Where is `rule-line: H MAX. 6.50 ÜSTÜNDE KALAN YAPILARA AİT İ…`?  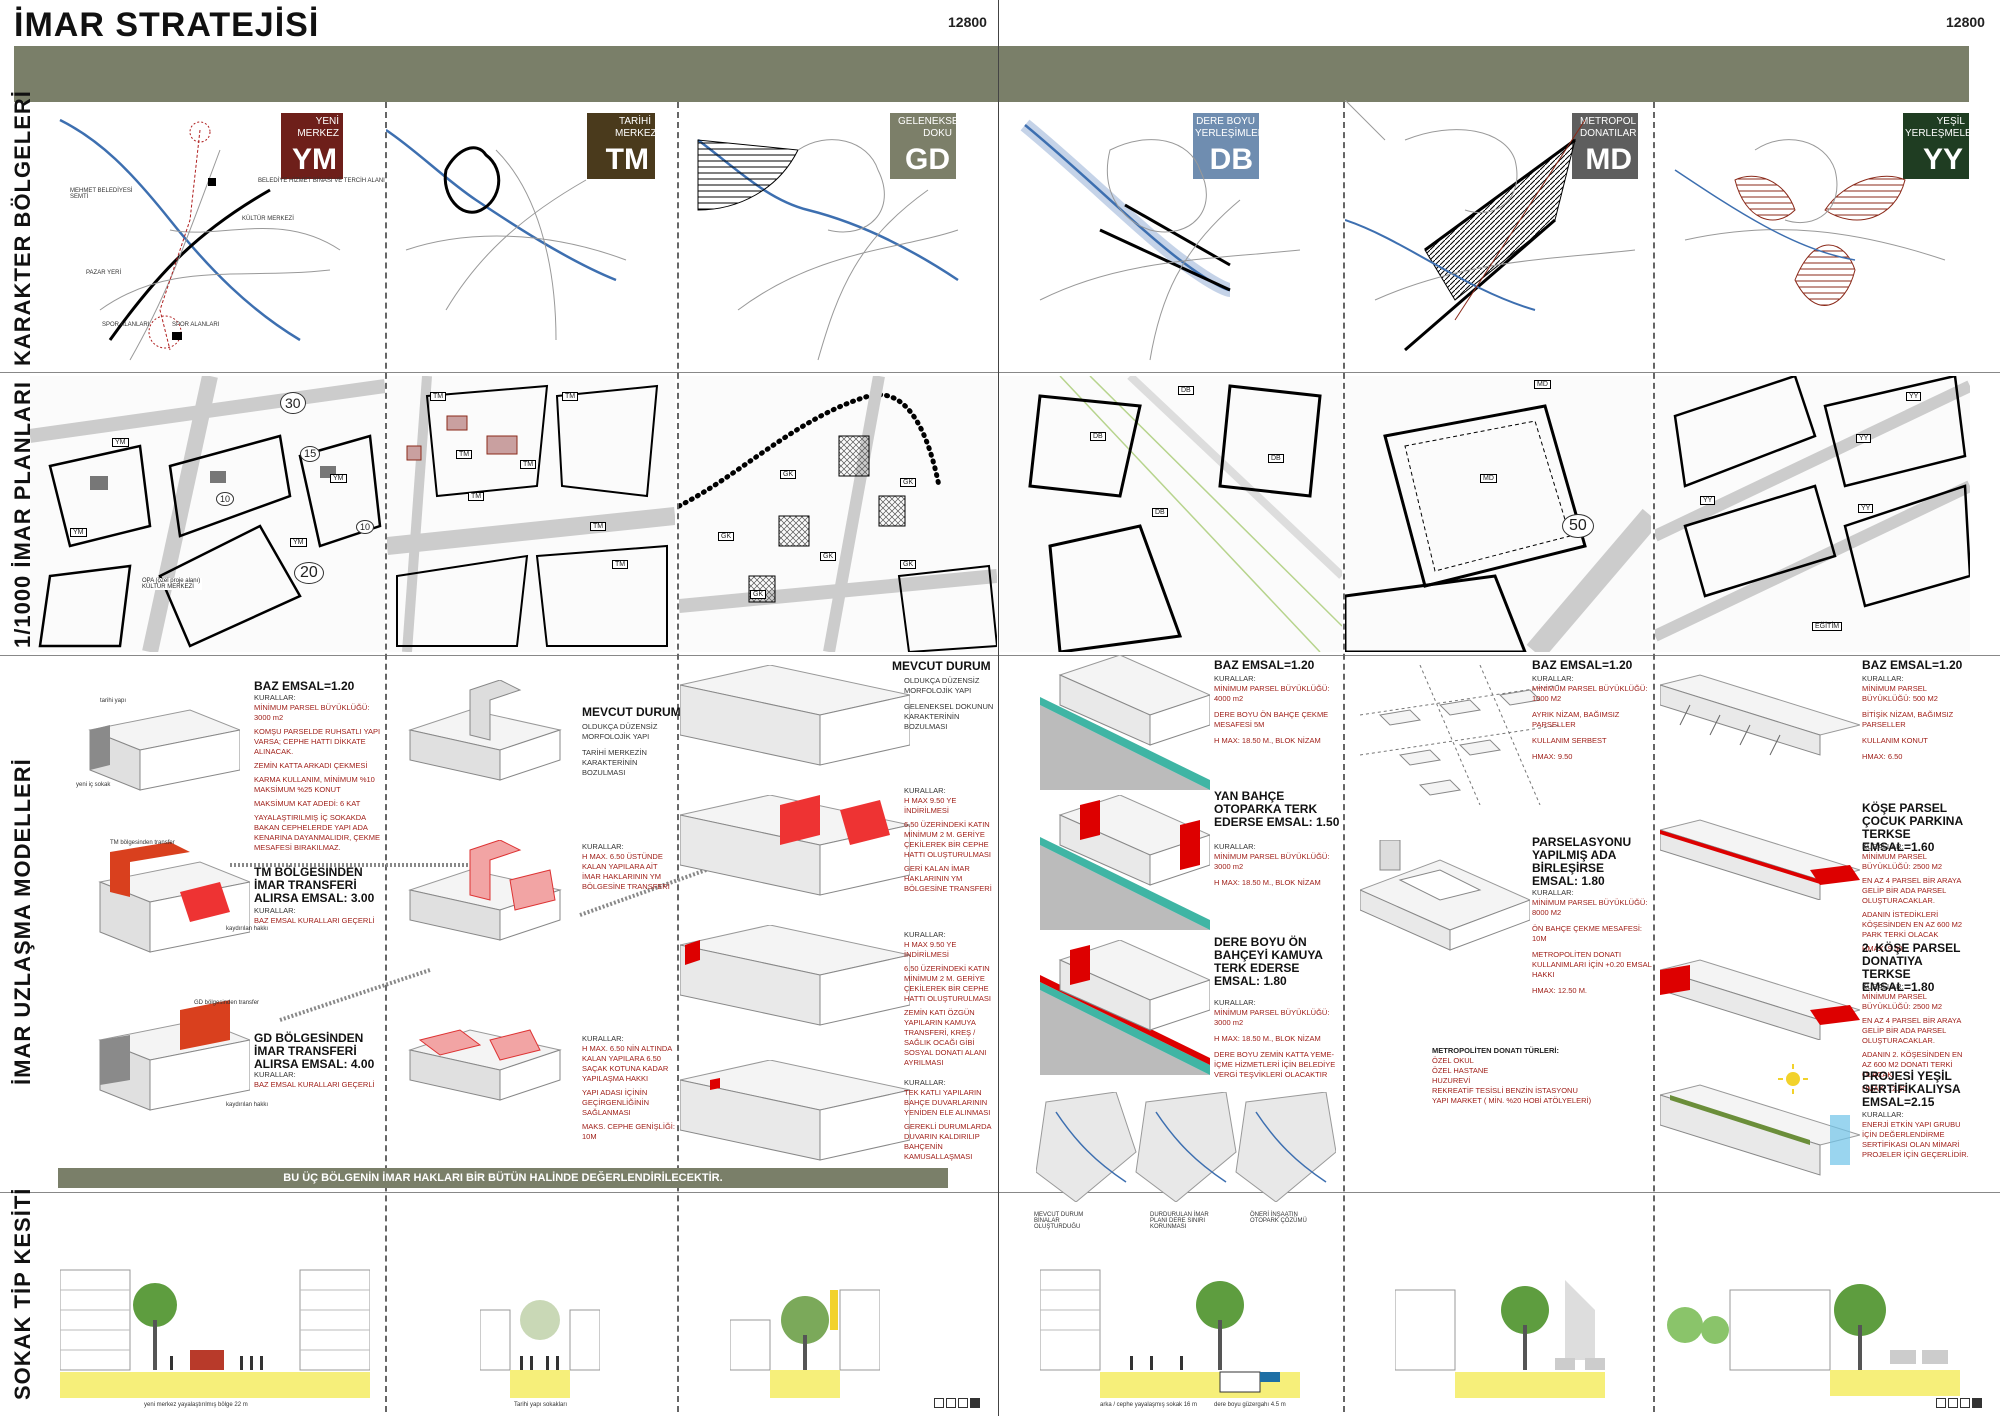 rule-line: H MAX. 6.50 ÜSTÜNDE KALAN YAPILARA AİT İ… is located at coordinates (626, 871).